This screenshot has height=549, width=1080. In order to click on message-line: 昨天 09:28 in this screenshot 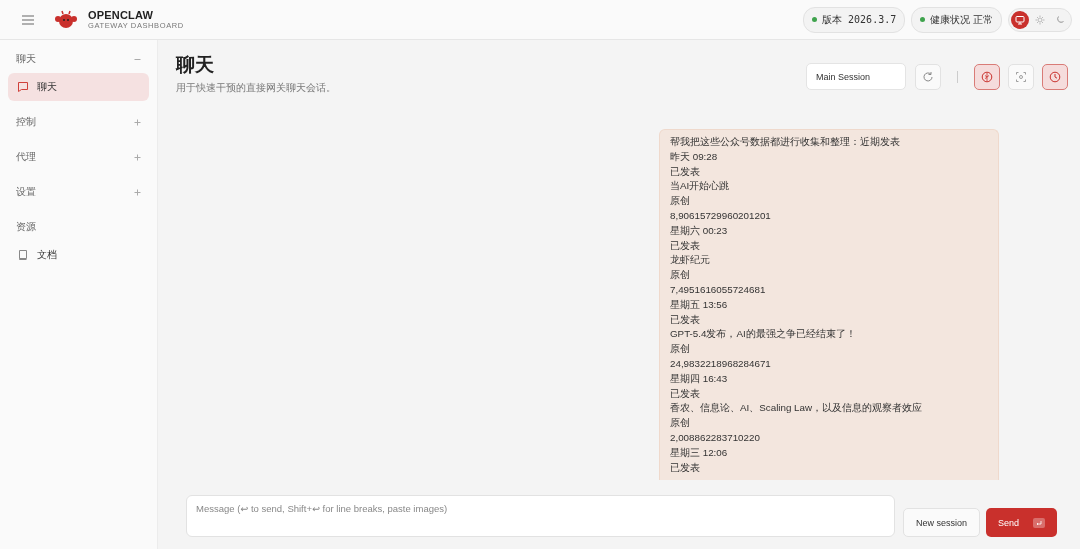, I will do `click(694, 156)`.